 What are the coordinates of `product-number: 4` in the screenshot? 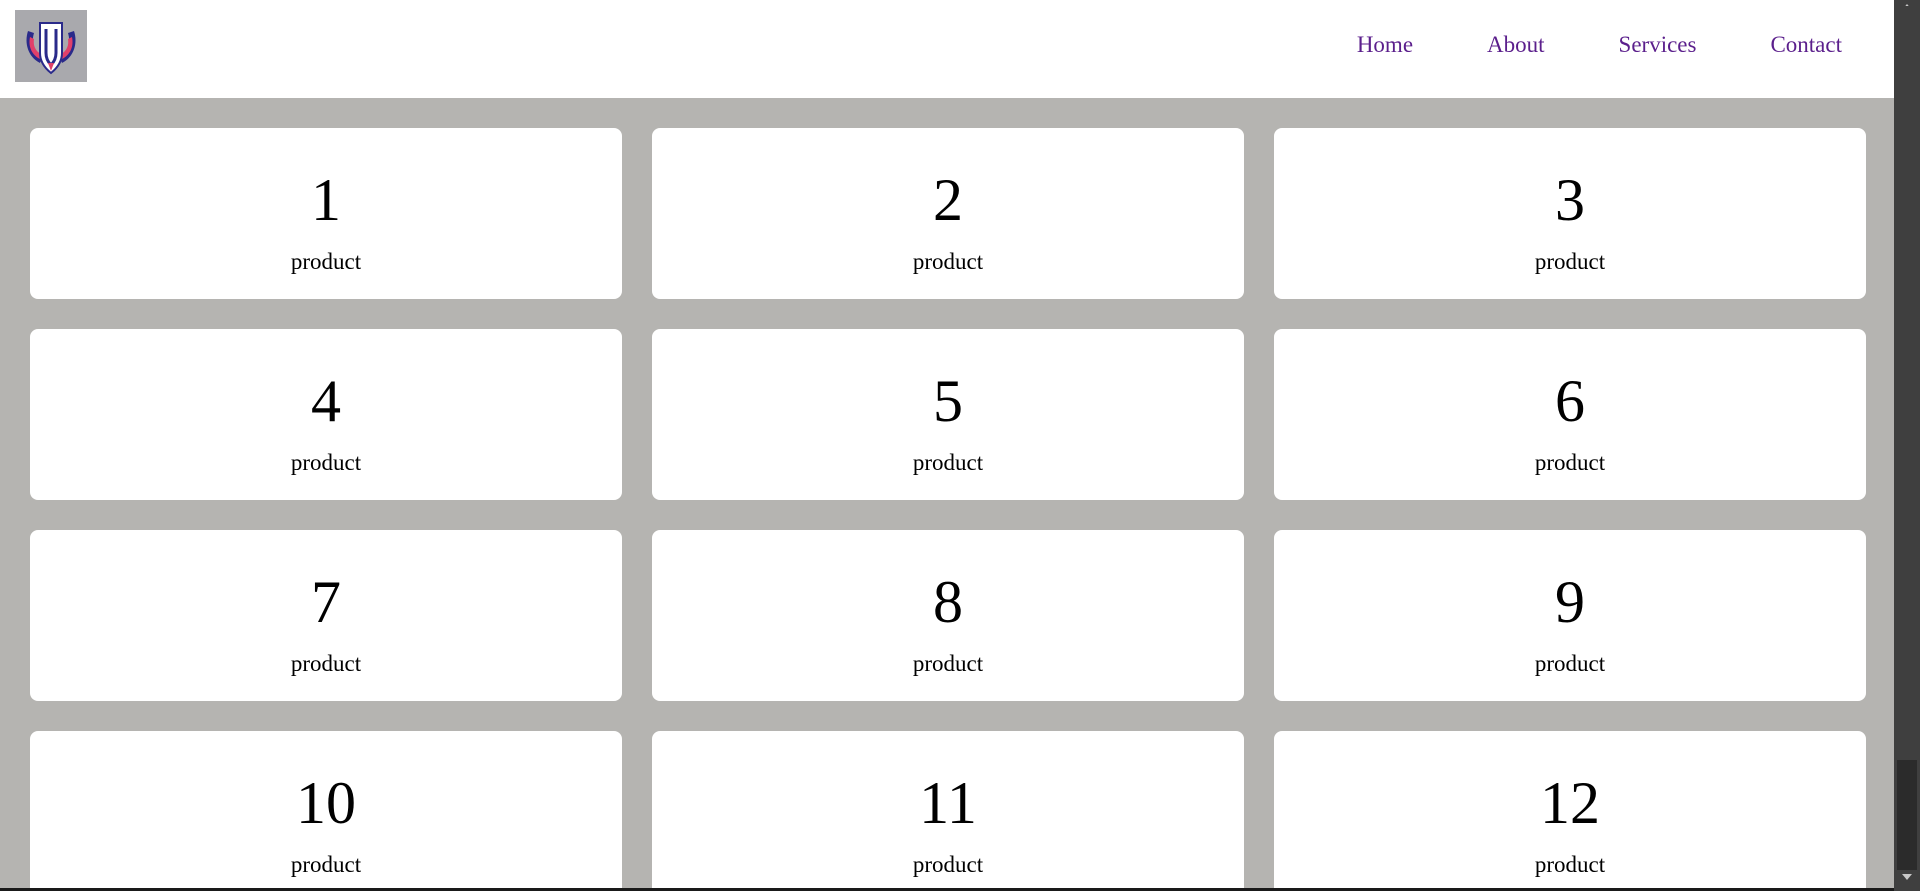 It's located at (326, 401).